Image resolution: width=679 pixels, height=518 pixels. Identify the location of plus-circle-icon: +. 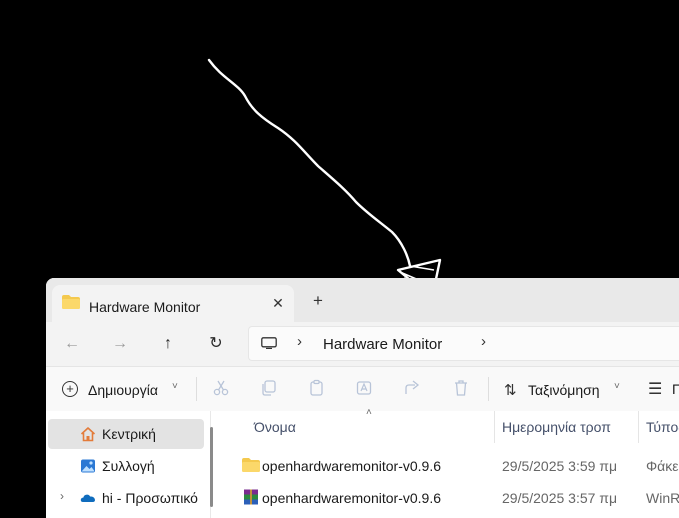
(70, 389).